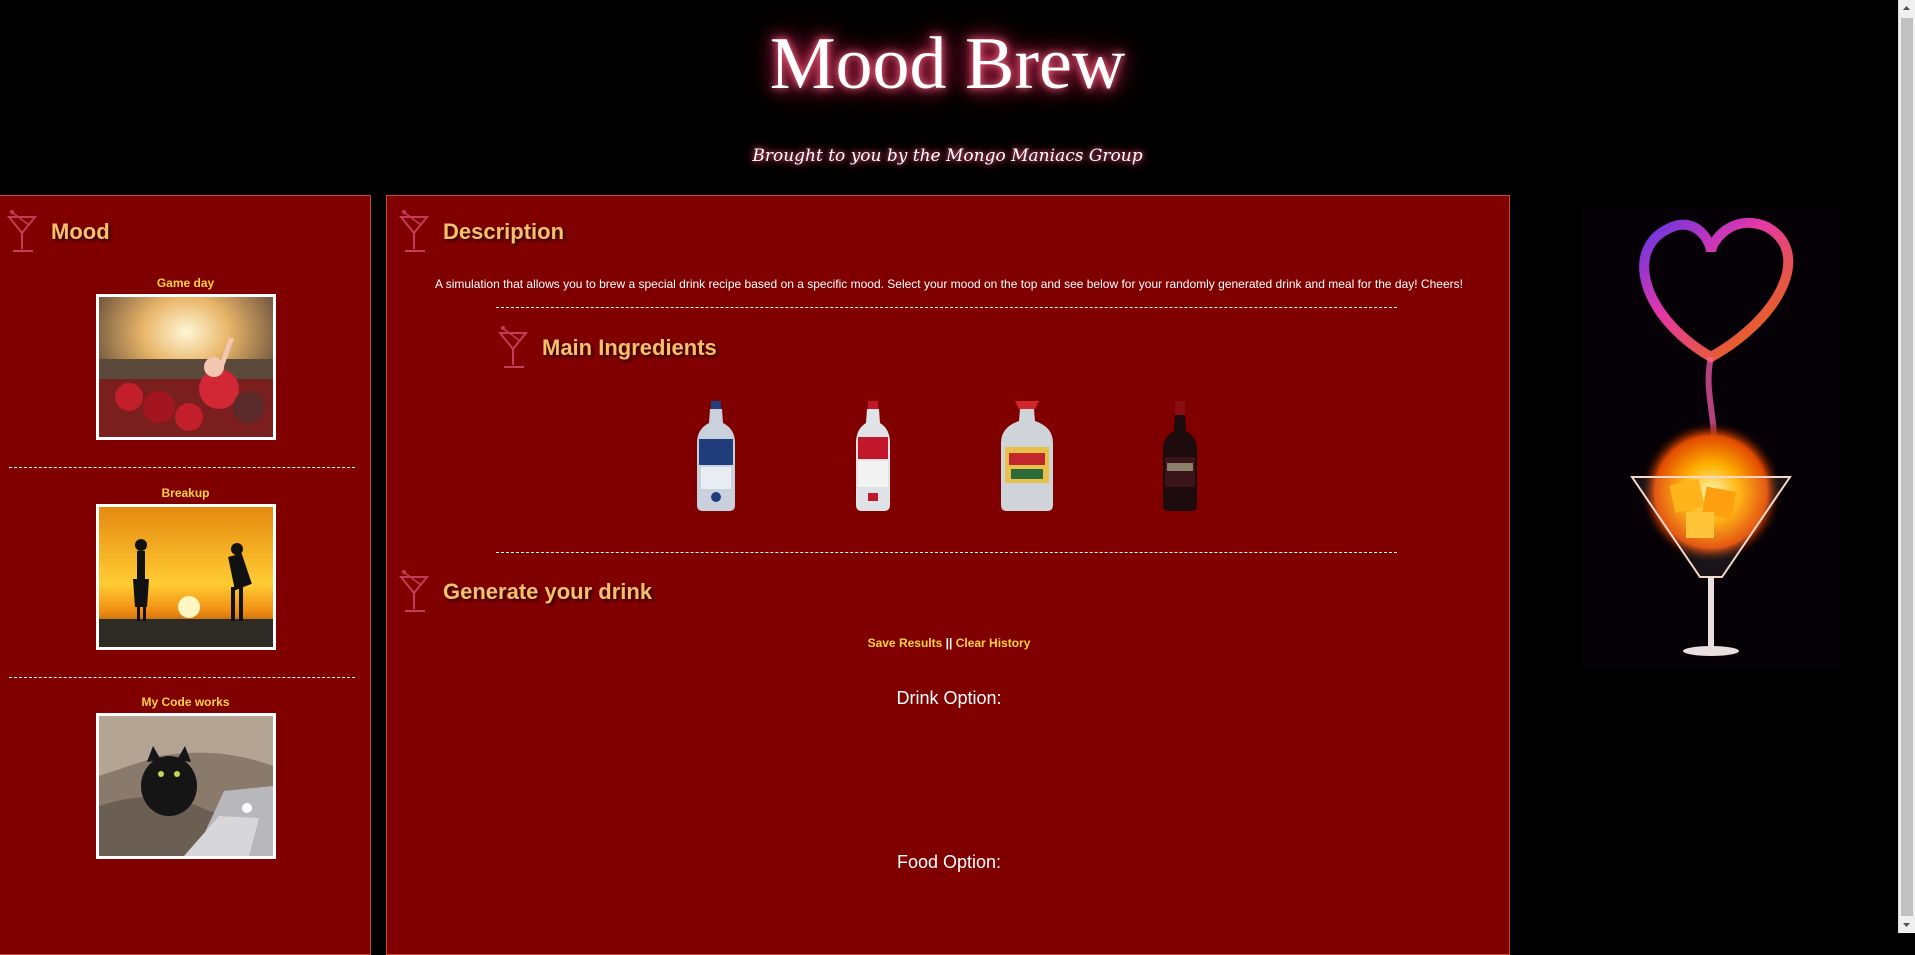 Image resolution: width=1915 pixels, height=955 pixels. What do you see at coordinates (1711, 438) in the screenshot?
I see `flaming-heart-cocktail-art` at bounding box center [1711, 438].